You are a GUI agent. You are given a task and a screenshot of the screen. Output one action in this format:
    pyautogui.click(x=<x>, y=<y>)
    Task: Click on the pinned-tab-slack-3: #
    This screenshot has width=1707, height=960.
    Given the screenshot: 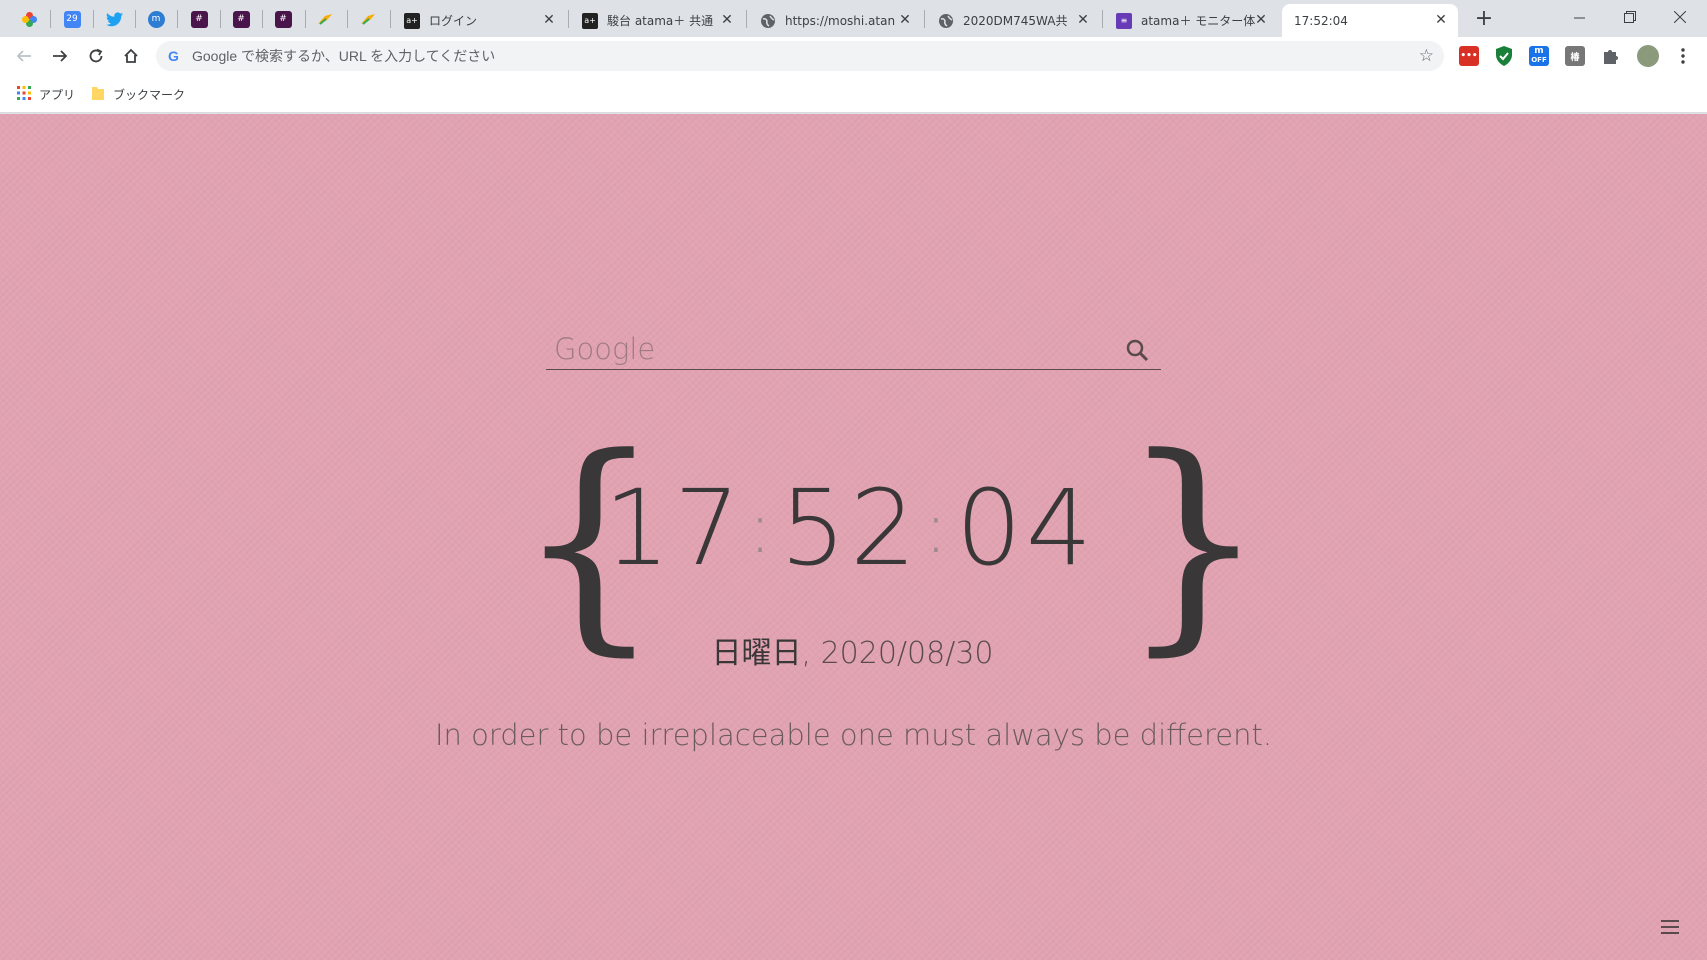 What is the action you would take?
    pyautogui.click(x=283, y=19)
    